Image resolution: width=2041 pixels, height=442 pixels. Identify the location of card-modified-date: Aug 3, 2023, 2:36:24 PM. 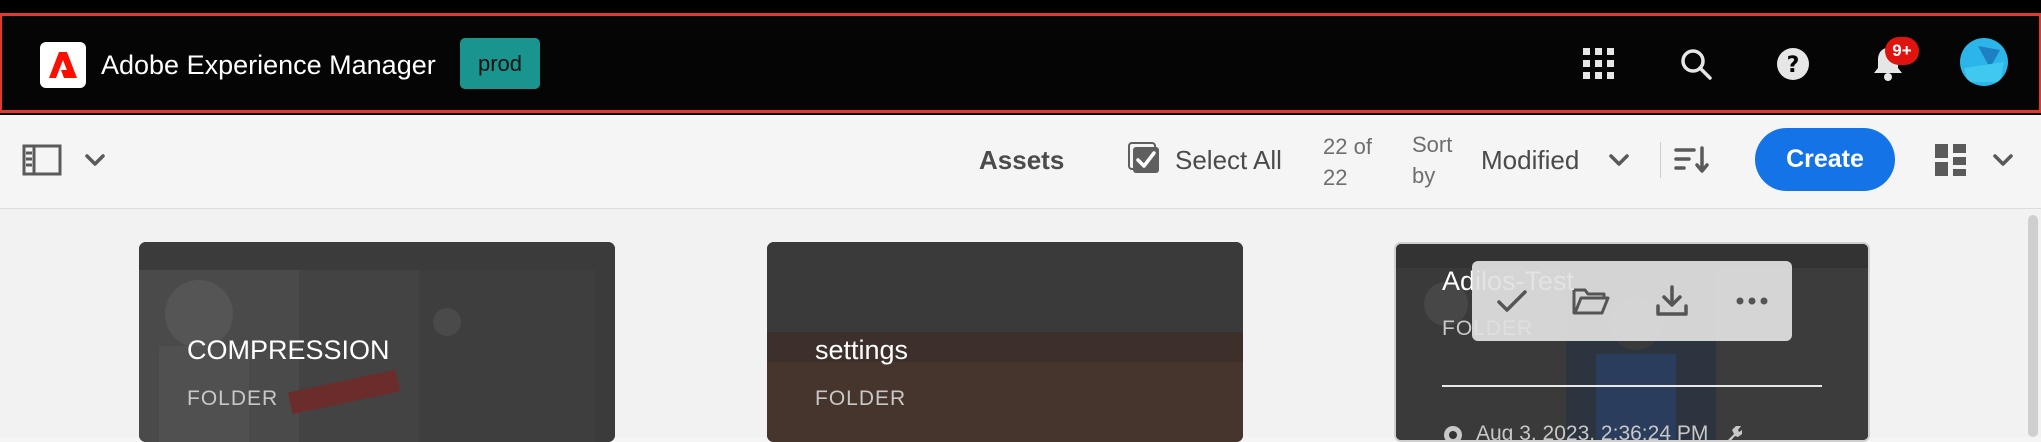
(1592, 432).